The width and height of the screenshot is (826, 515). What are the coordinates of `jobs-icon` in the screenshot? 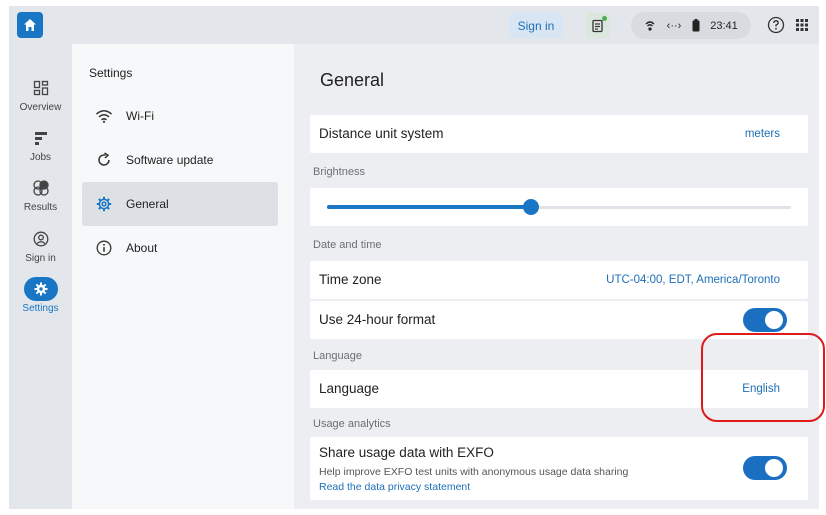 It's located at (41, 138).